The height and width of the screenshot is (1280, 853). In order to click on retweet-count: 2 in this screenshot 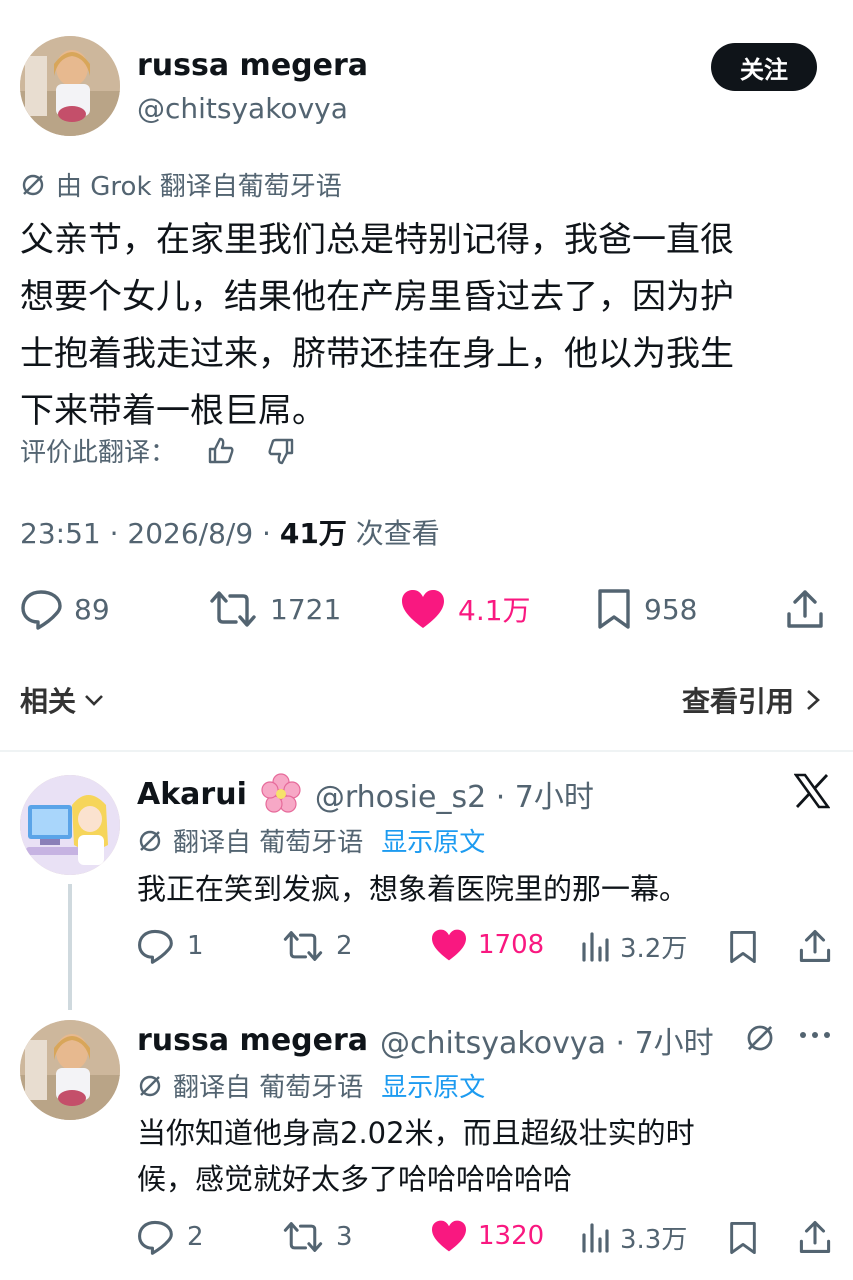, I will do `click(344, 946)`.